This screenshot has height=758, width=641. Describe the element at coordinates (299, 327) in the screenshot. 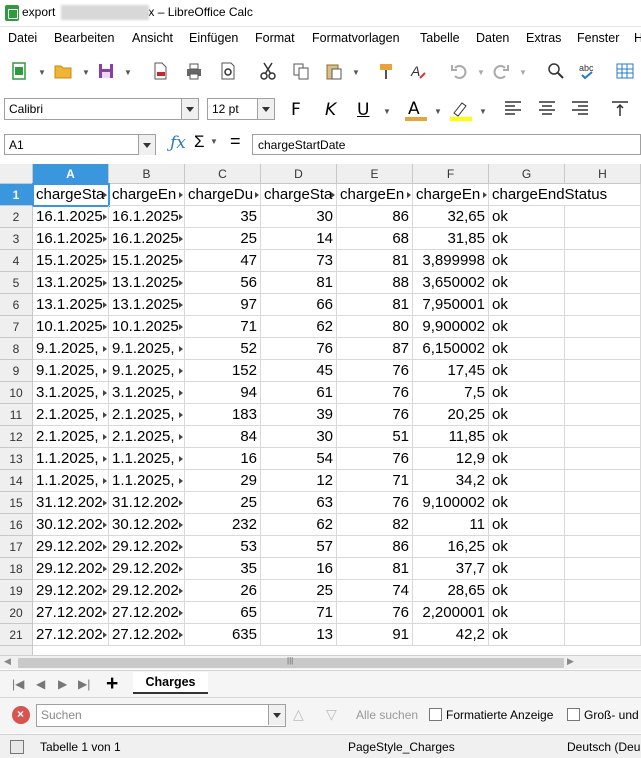

I see `cell-d7: 62` at that location.